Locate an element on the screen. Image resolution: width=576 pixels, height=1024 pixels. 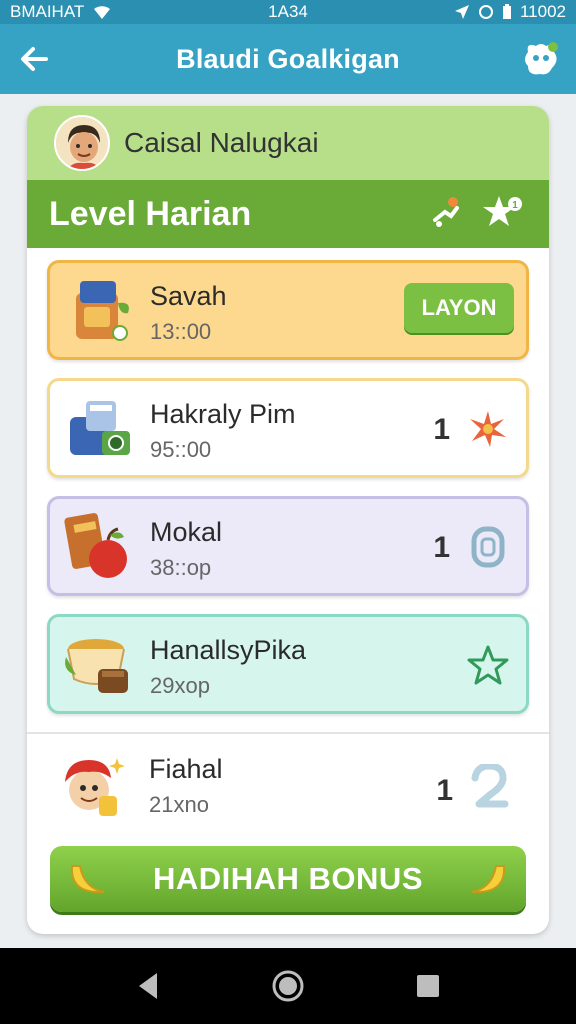
location-icon is located at coordinates (461, 12).